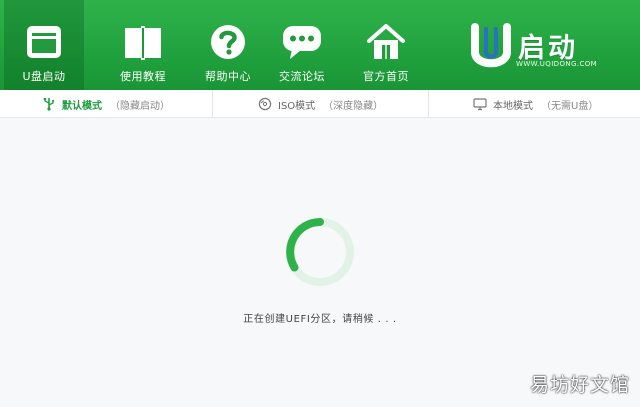  I want to click on mode-title: 本地模式, so click(513, 106).